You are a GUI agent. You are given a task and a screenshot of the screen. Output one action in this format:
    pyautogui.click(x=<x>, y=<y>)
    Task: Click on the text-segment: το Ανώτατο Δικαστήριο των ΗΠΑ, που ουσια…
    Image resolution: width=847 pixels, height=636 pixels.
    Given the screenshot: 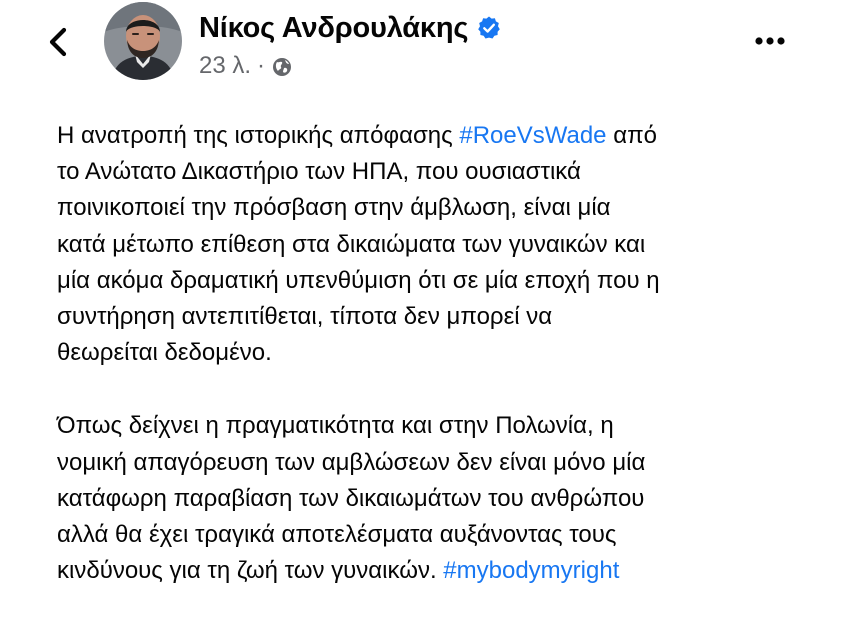 What is the action you would take?
    pyautogui.click(x=319, y=172)
    